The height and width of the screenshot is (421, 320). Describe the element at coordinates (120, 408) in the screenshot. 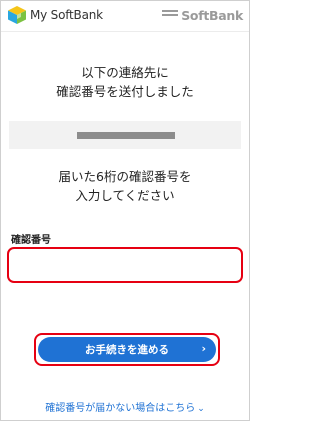

I see `help-link-label: 確認番号が届かない場合はこちら` at that location.